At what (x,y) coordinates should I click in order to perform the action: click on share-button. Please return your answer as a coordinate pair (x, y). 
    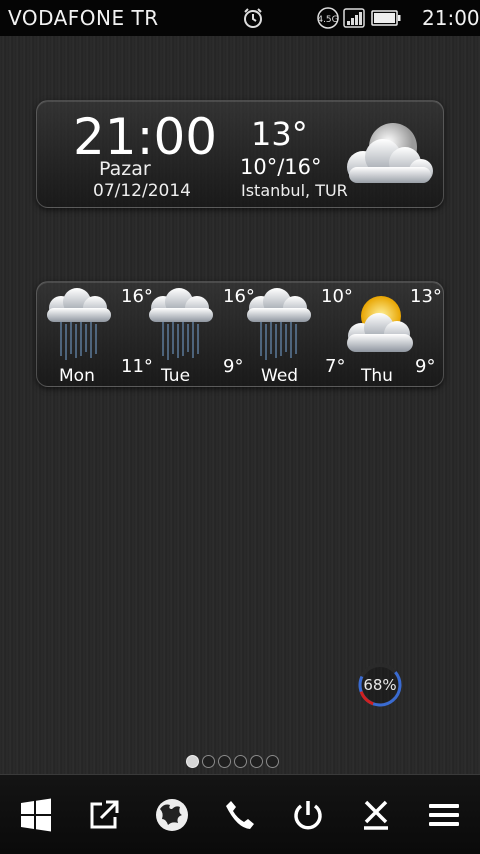
    Looking at the image, I should click on (104, 815).